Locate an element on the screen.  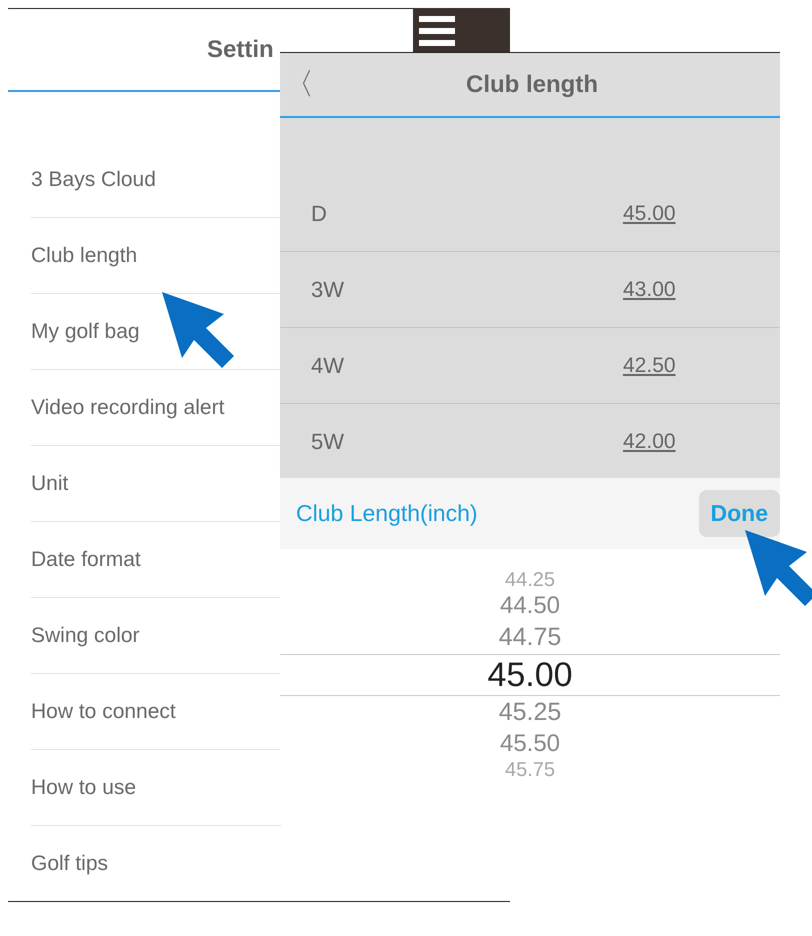
club-row: 4W 42.50 is located at coordinates (530, 366).